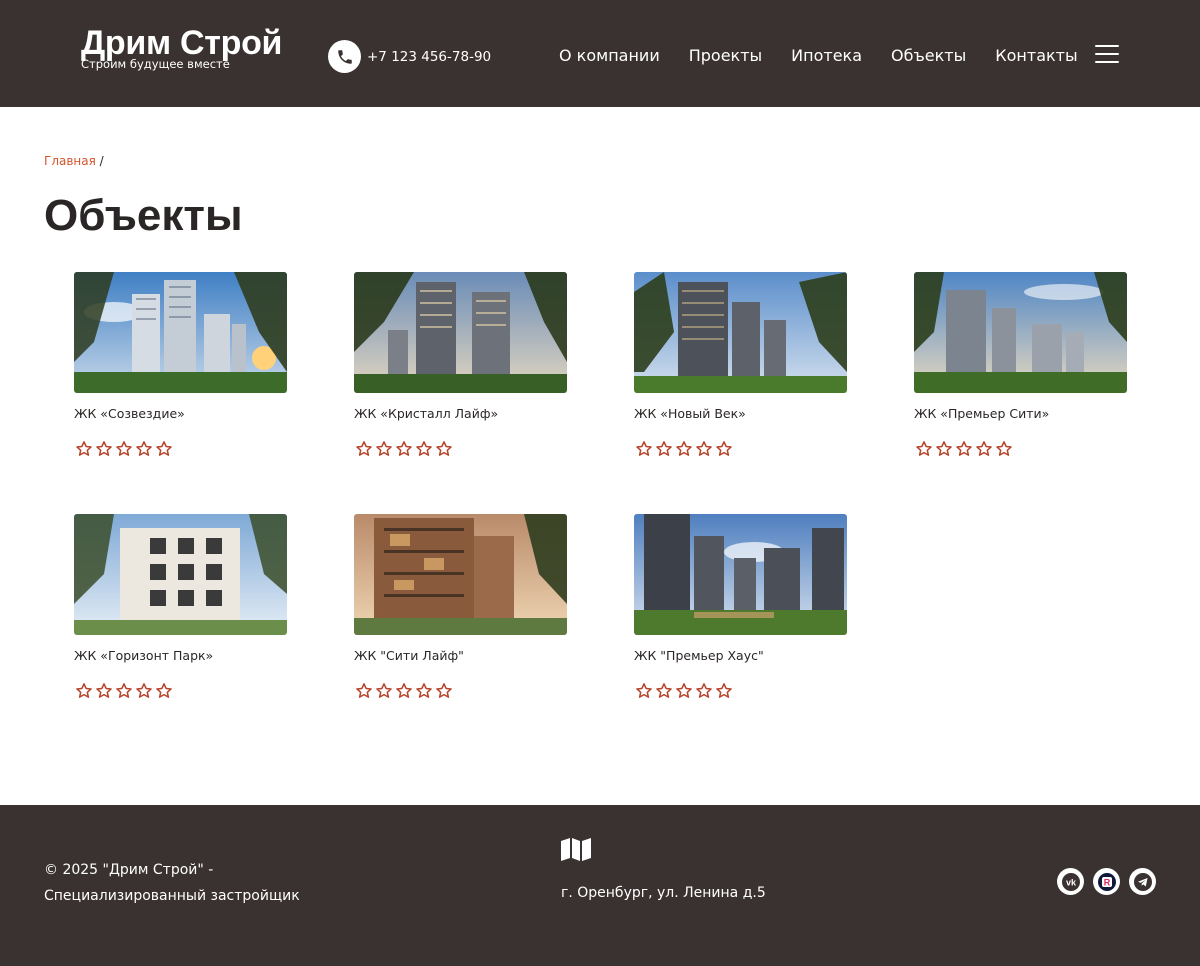 The width and height of the screenshot is (1200, 966). What do you see at coordinates (826, 56) in the screenshot?
I see `nav-item-mortgage: Ипотека` at bounding box center [826, 56].